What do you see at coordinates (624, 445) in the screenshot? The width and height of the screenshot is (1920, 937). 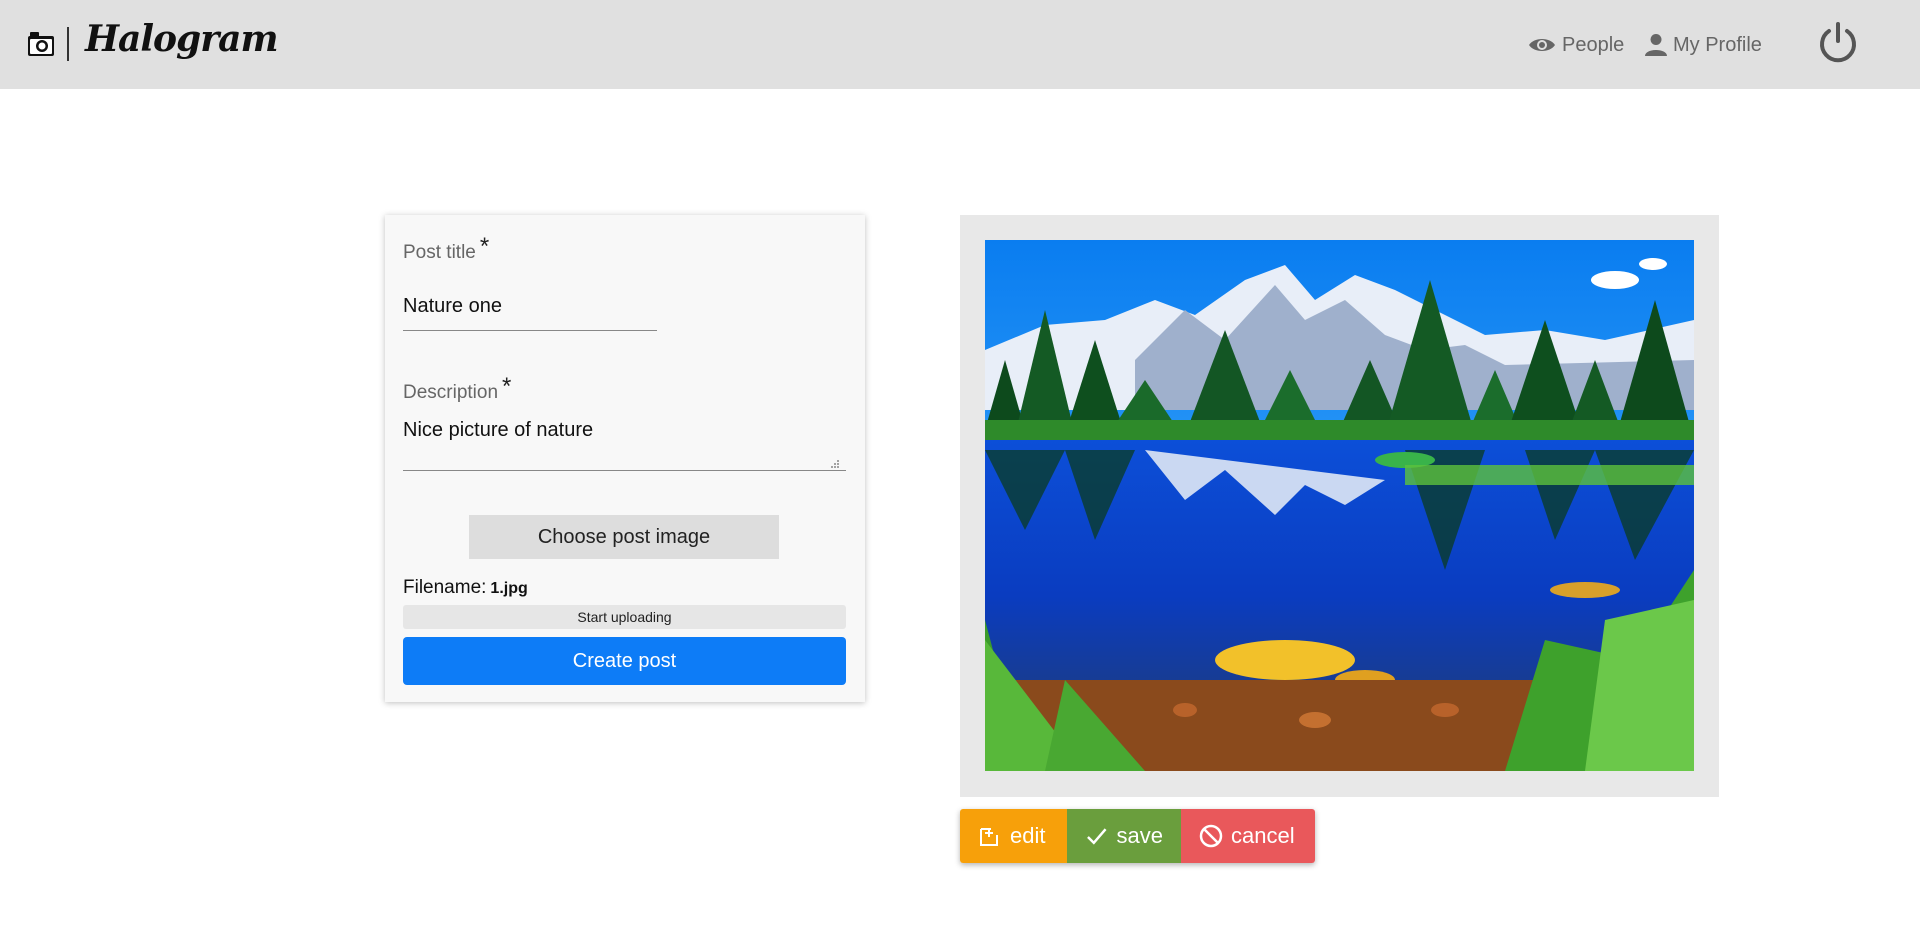 I see `description-input: Nice picture of nature` at bounding box center [624, 445].